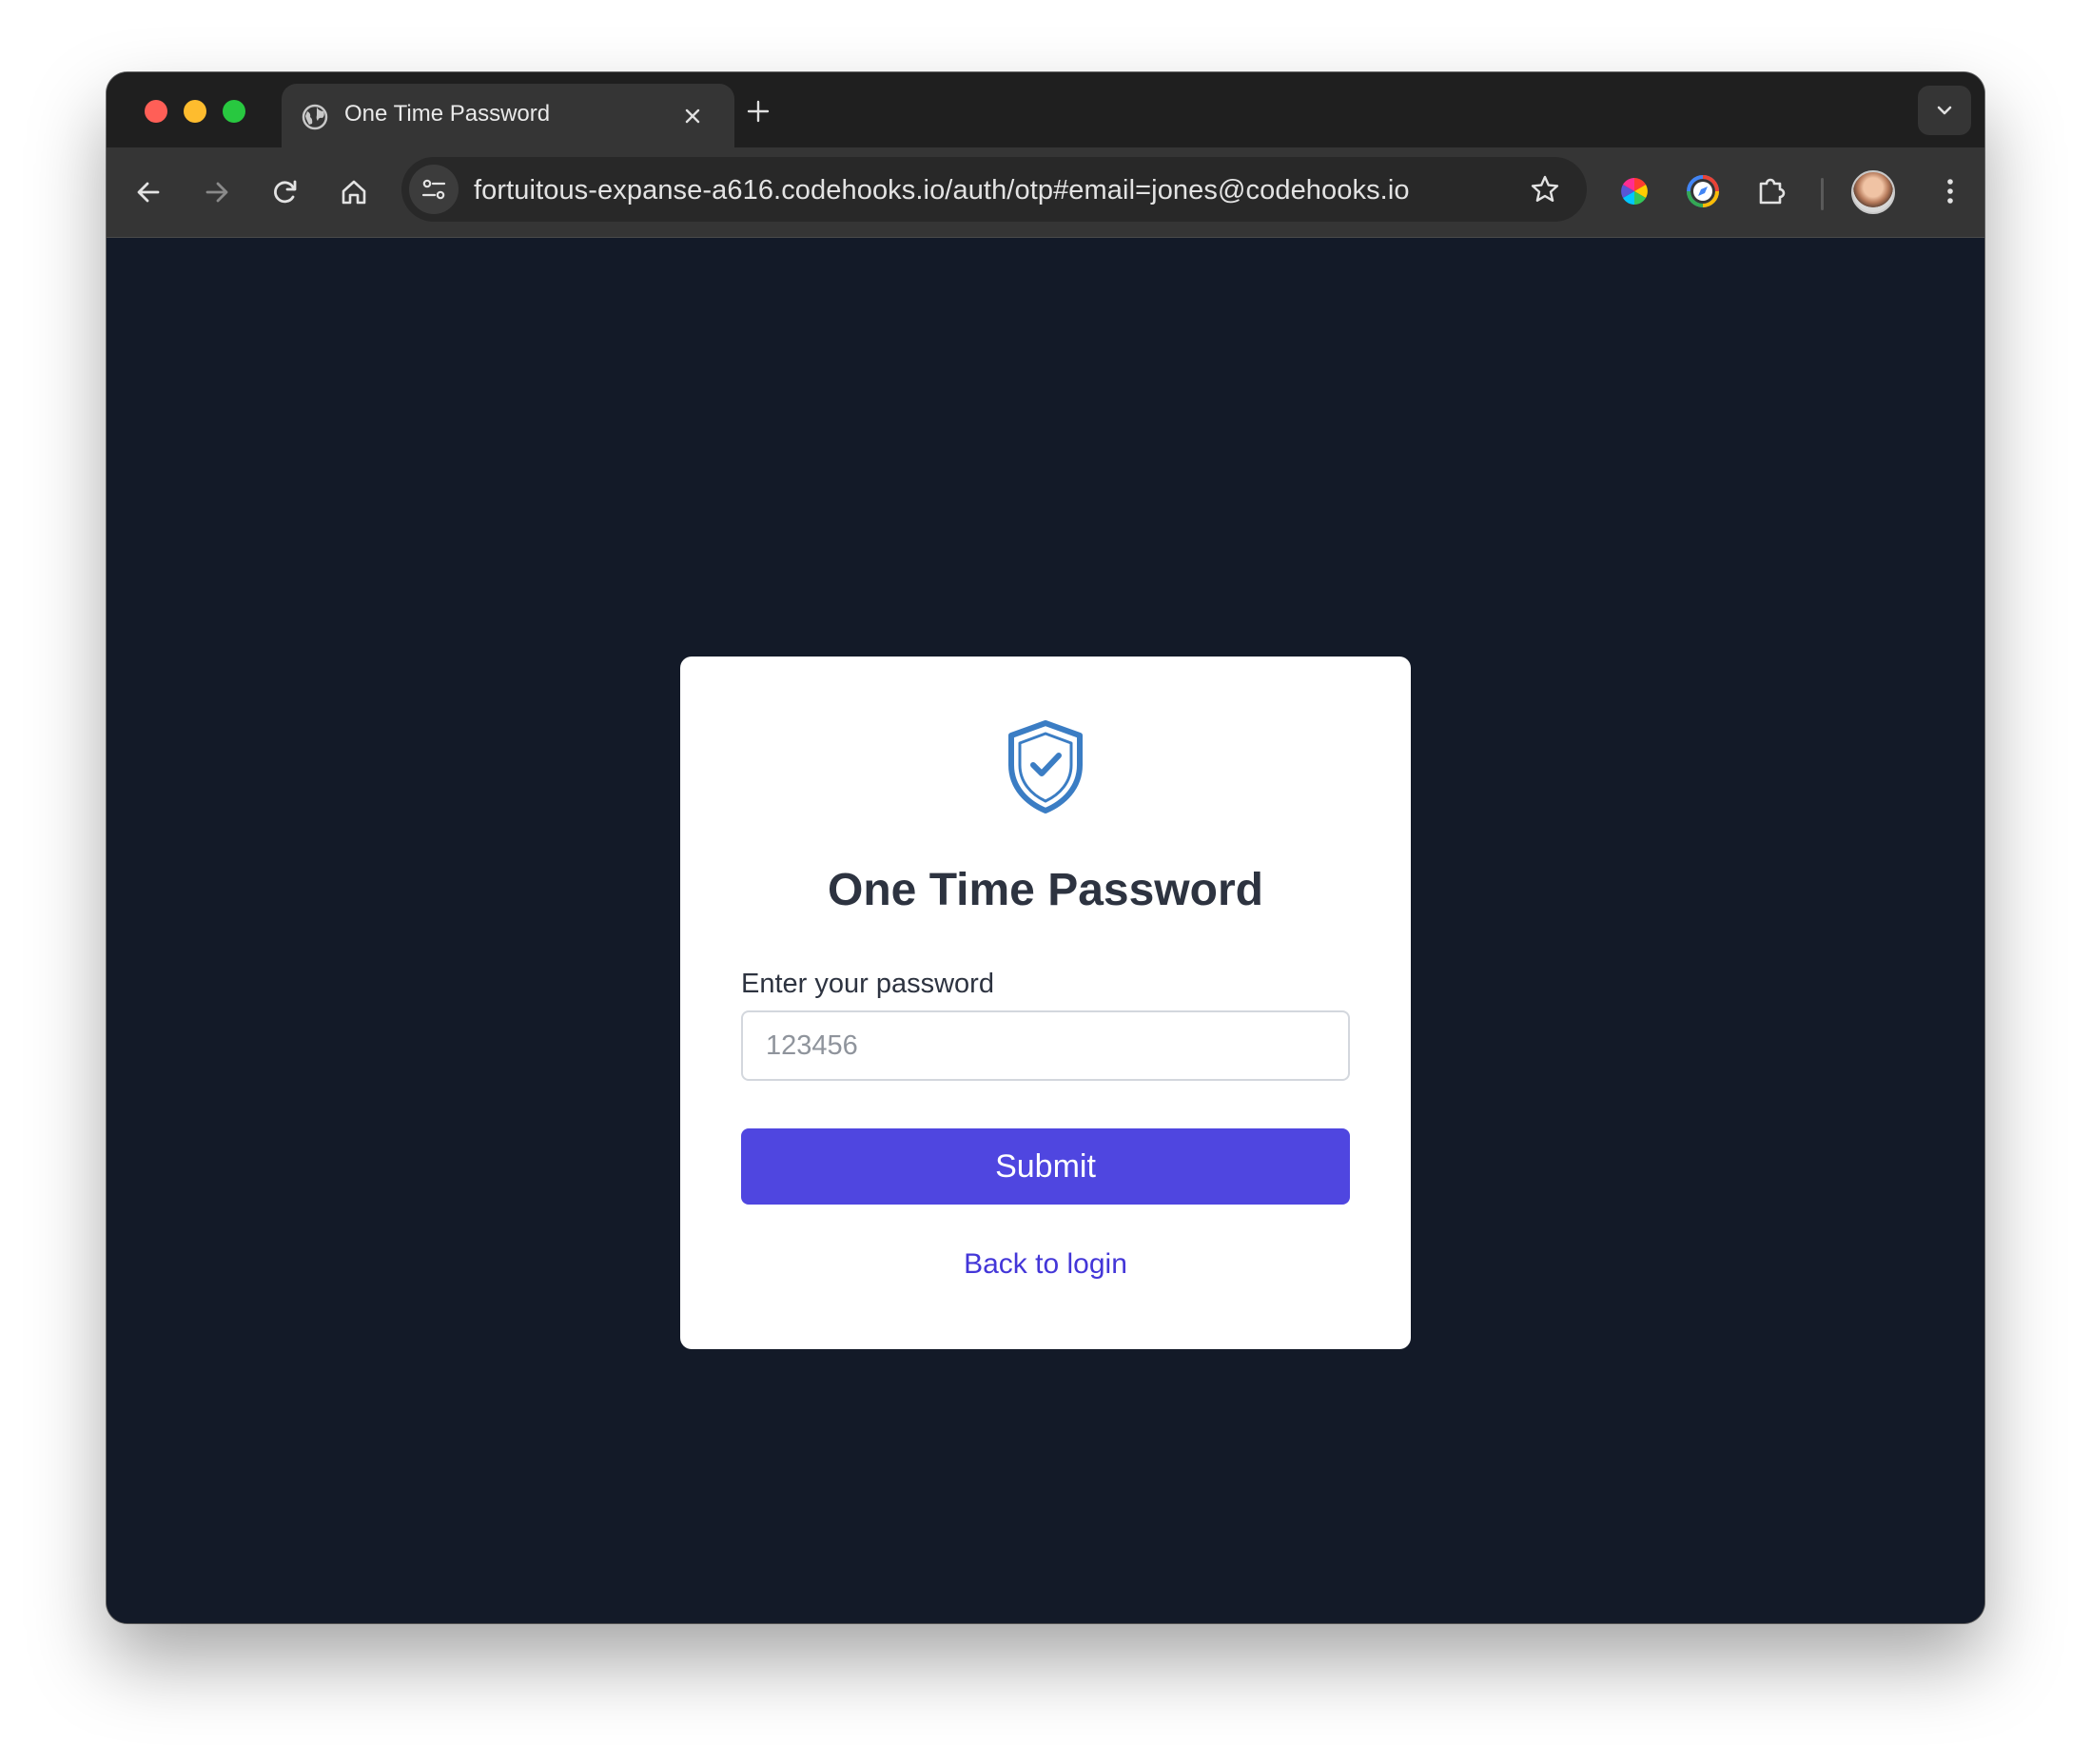 The image size is (2091, 1764). What do you see at coordinates (1703, 191) in the screenshot?
I see `compass-extension-icon` at bounding box center [1703, 191].